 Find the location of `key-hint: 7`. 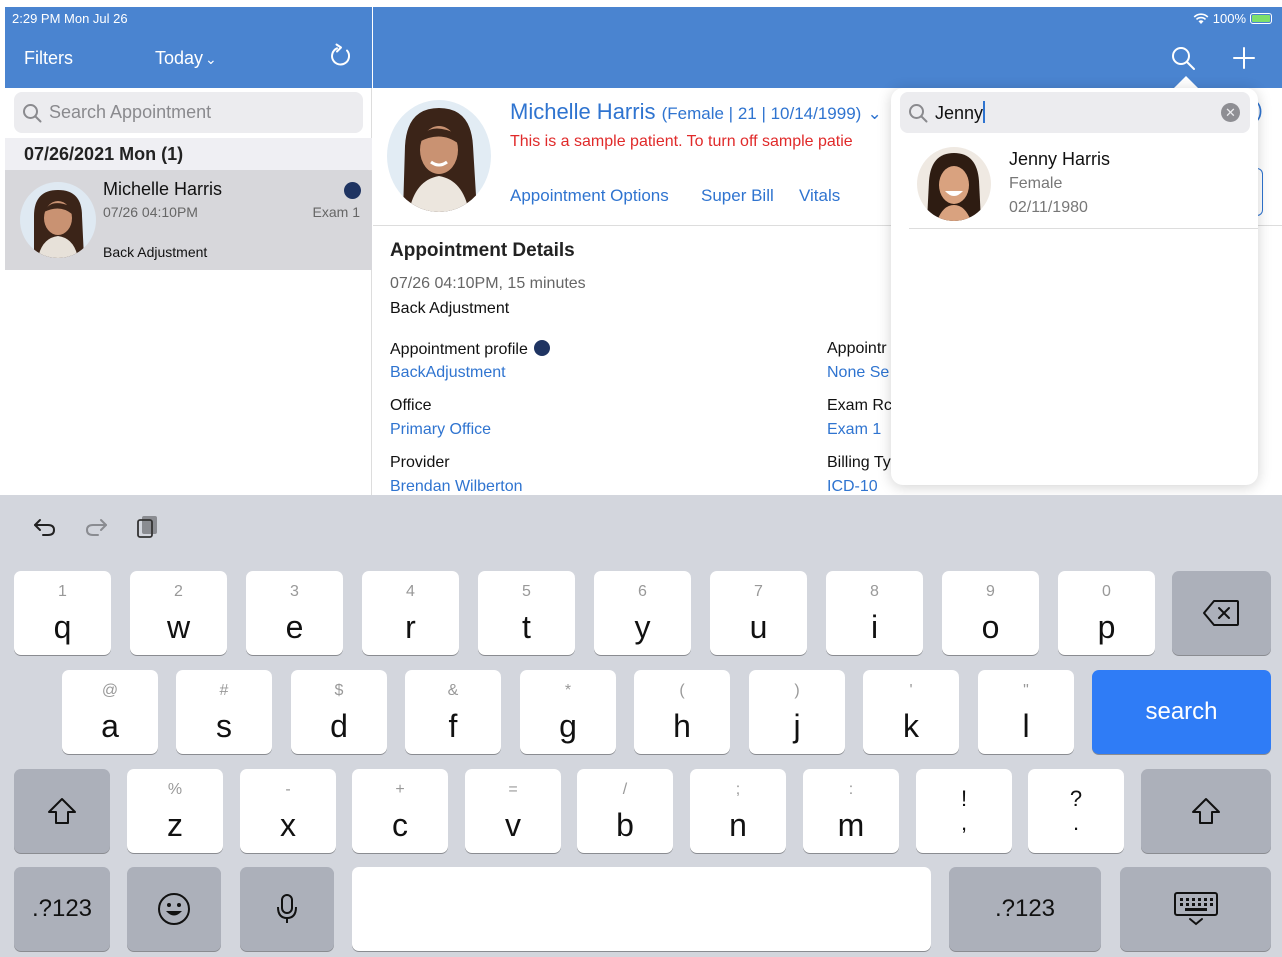

key-hint: 7 is located at coordinates (758, 591).